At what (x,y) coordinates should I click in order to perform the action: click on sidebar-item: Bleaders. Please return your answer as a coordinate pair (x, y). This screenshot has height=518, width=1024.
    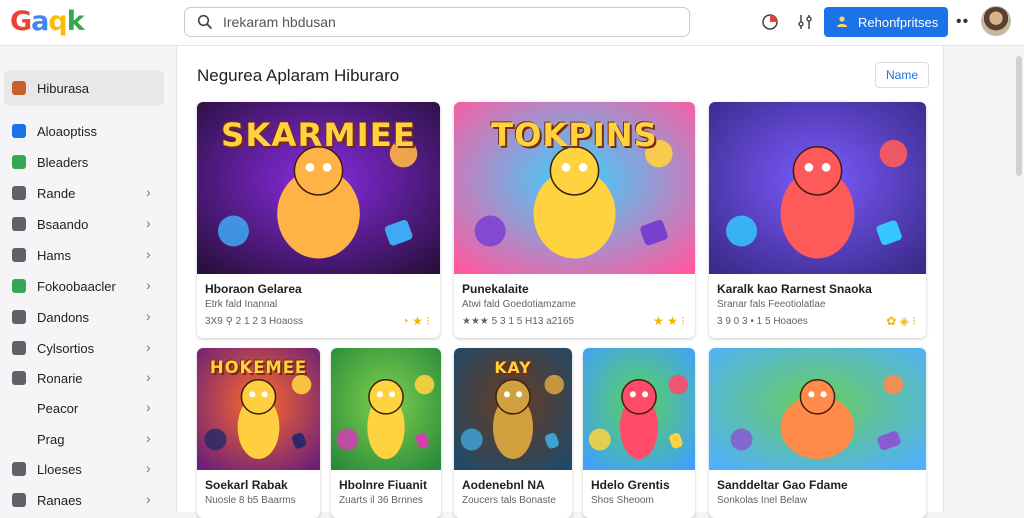
    Looking at the image, I should click on (84, 162).